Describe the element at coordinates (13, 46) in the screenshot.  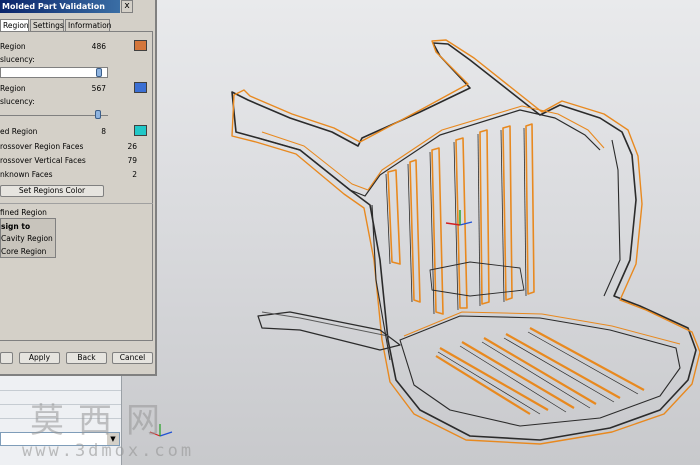
I see `region-a-label: Region` at that location.